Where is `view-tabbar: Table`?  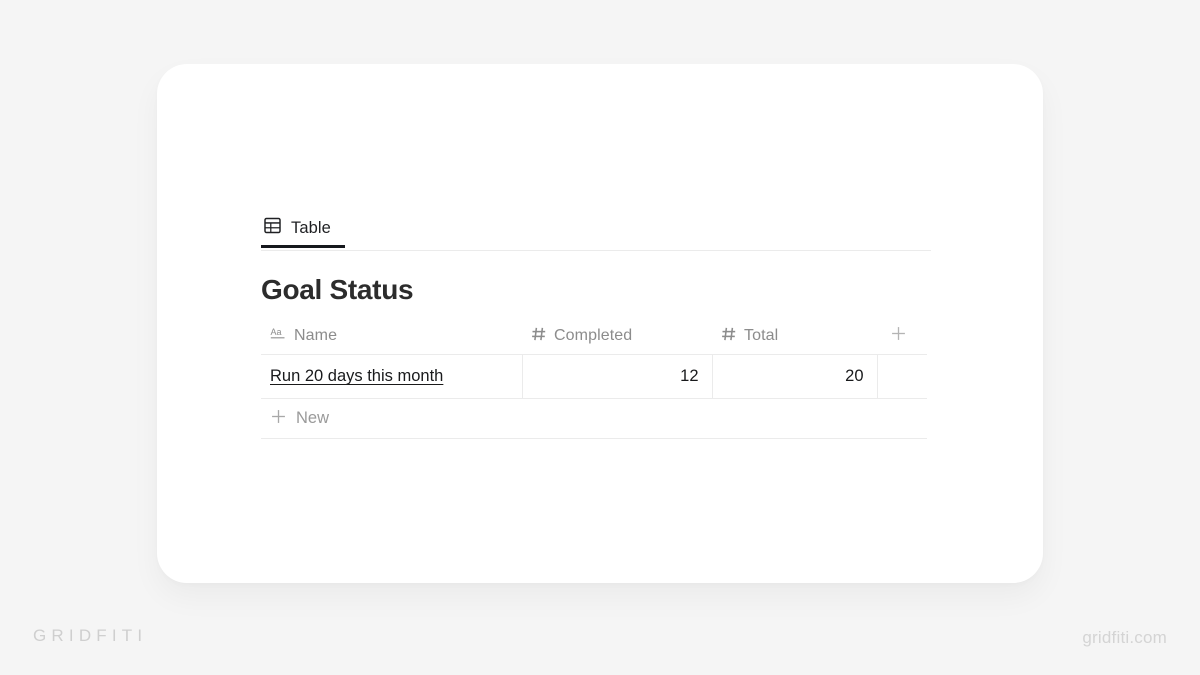 view-tabbar: Table is located at coordinates (596, 229).